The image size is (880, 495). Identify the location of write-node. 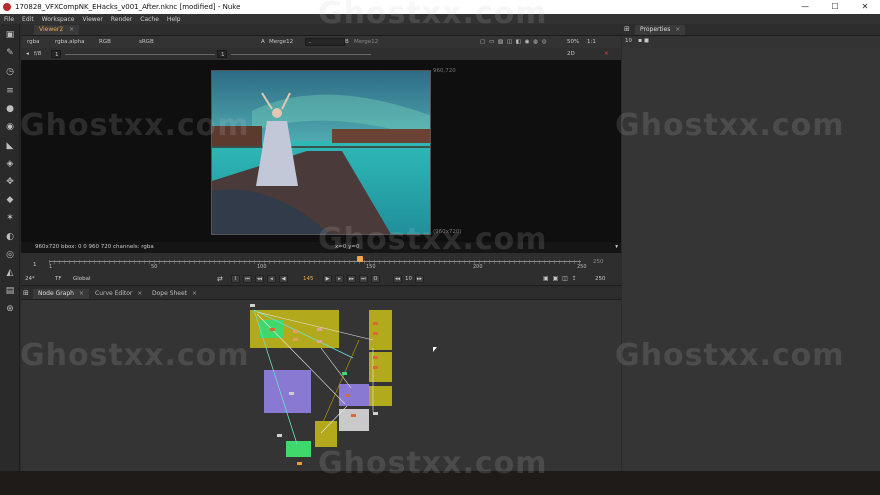
(353, 415).